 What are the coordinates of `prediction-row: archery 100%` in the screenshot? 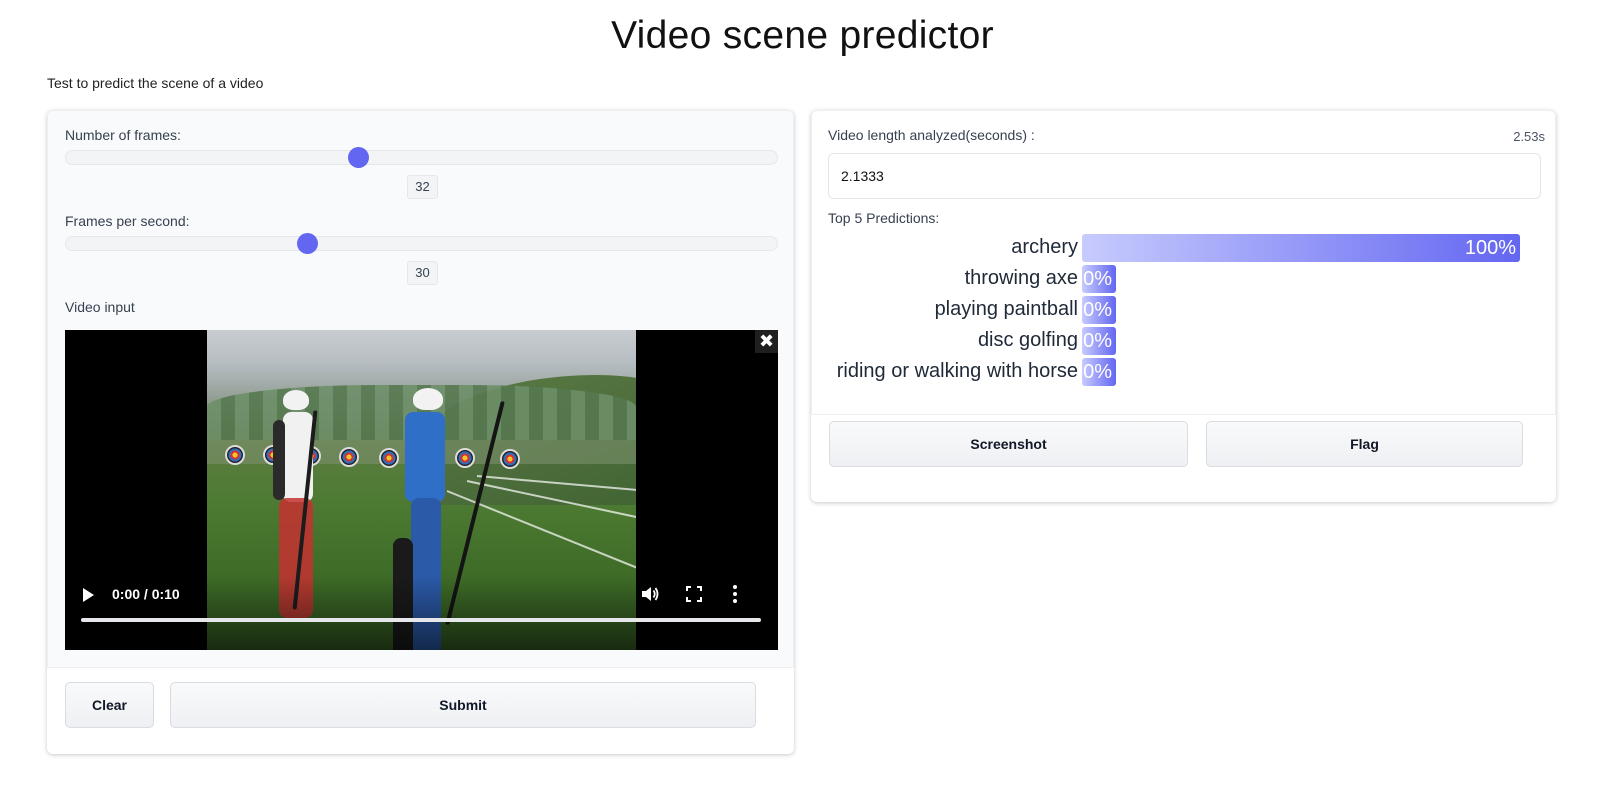 It's located at (1178, 248).